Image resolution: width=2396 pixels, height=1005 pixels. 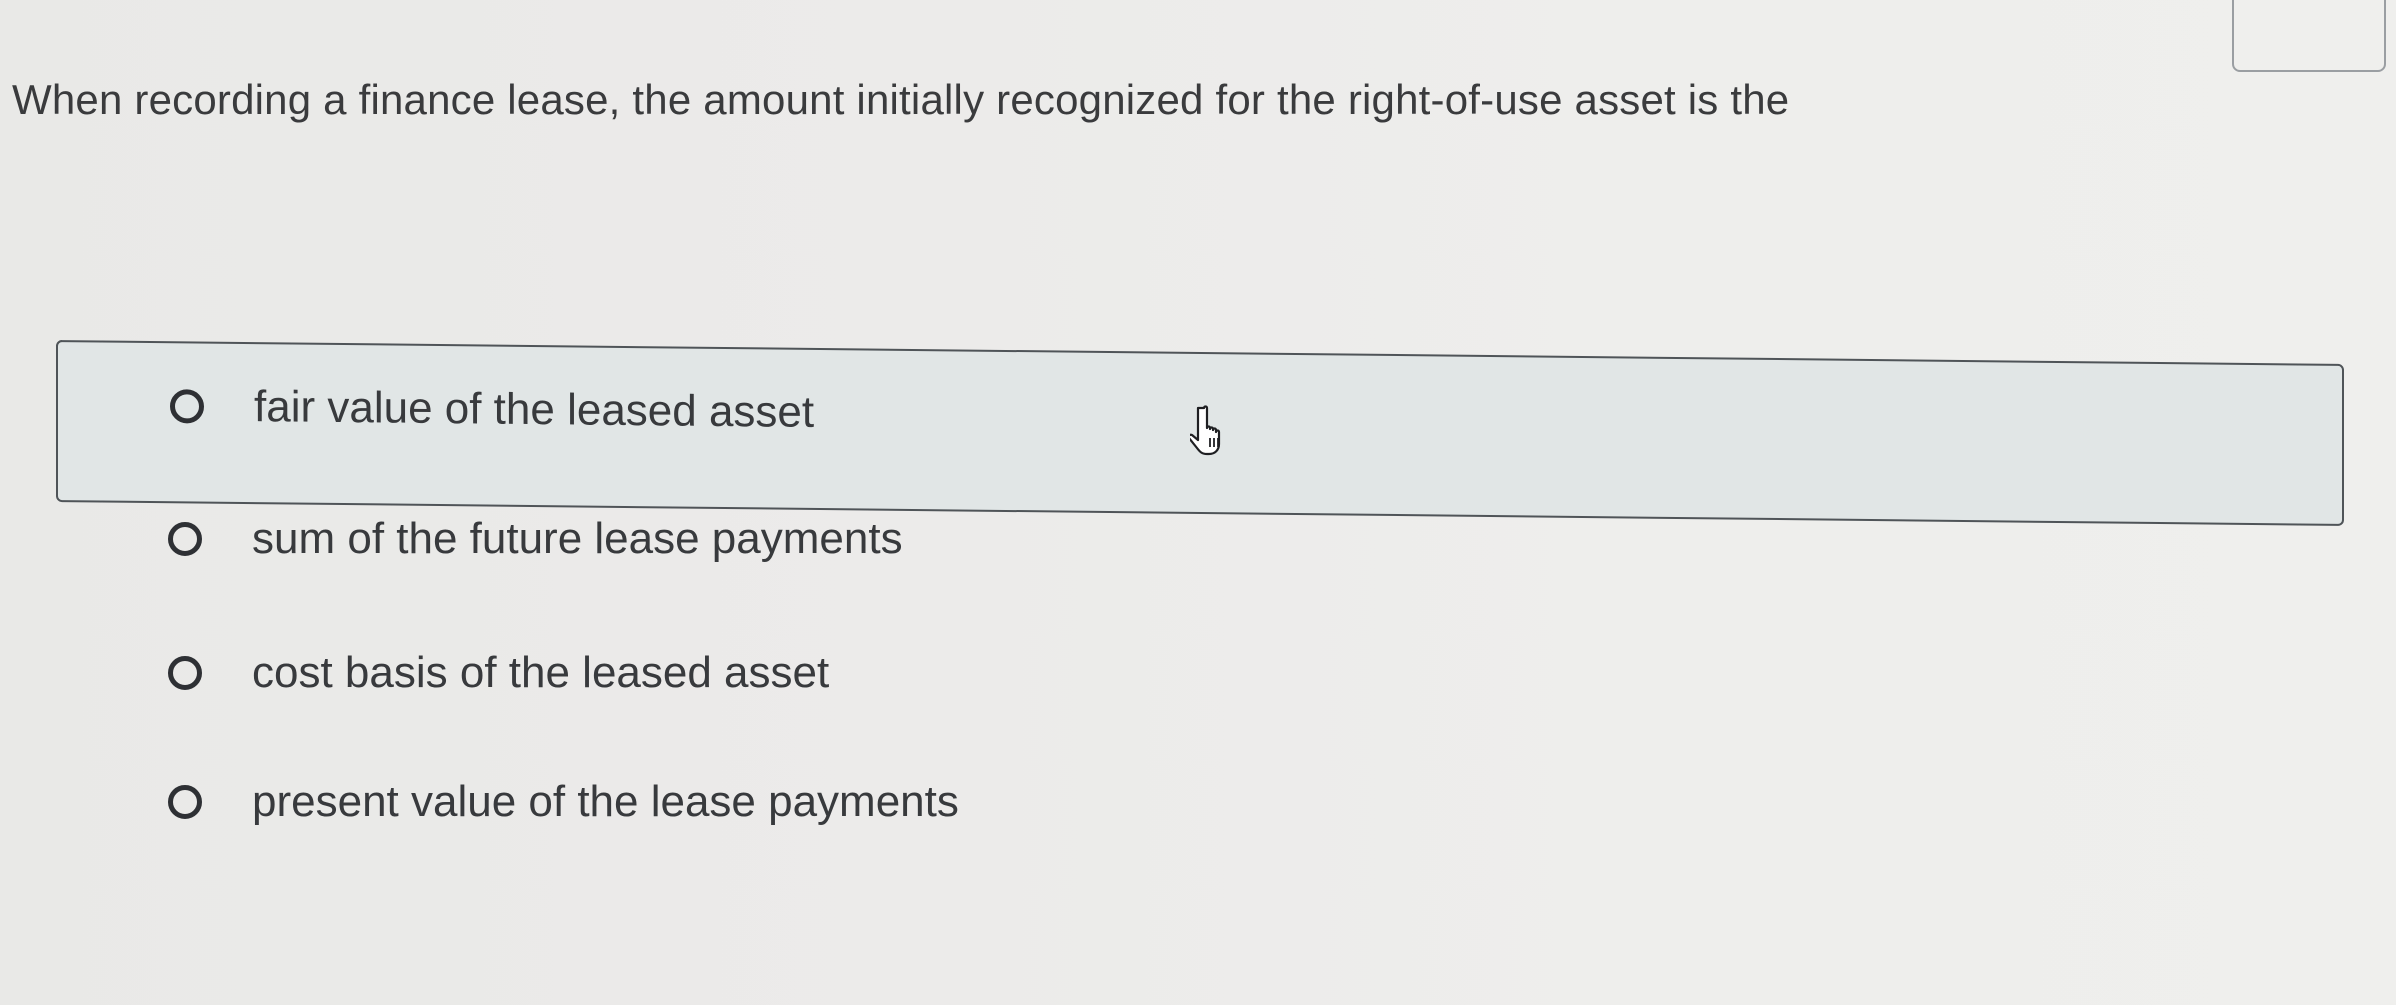 I want to click on hand-pointer-icon, so click(x=1205, y=430).